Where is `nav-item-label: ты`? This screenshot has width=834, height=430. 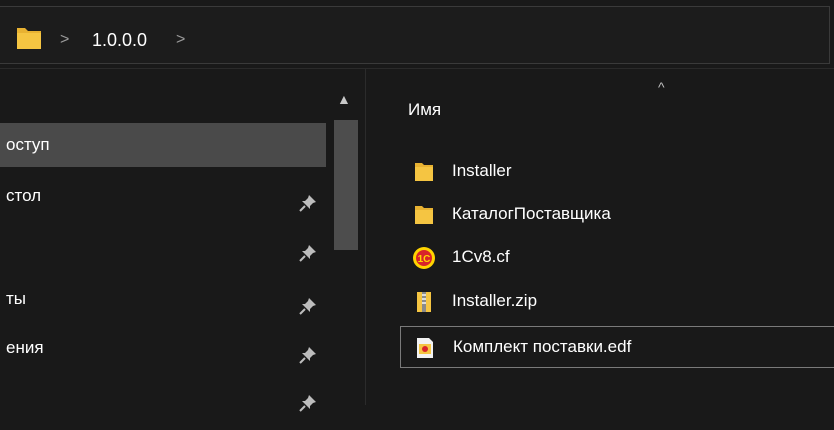 nav-item-label: ты is located at coordinates (16, 298).